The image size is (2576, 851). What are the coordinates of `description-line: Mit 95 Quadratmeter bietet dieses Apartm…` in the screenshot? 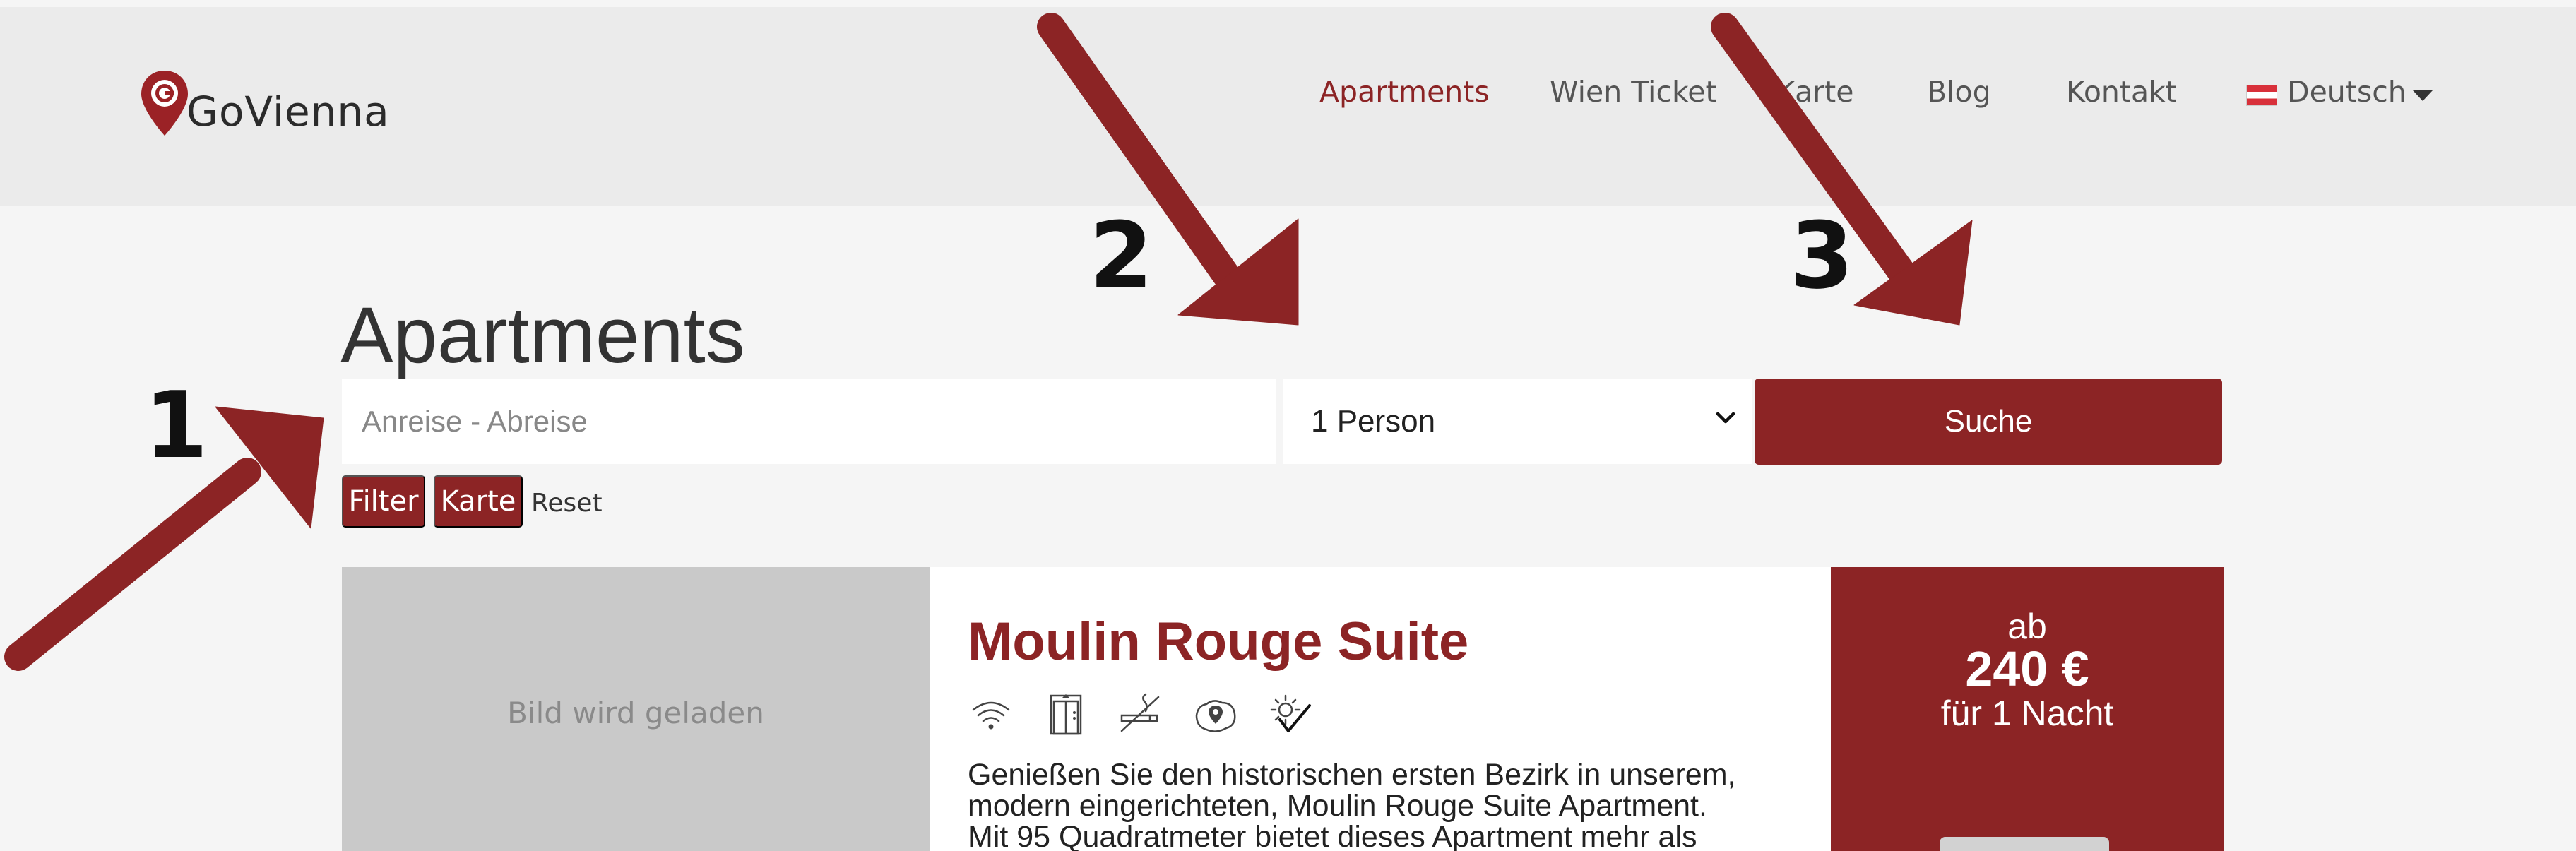 It's located at (1332, 835).